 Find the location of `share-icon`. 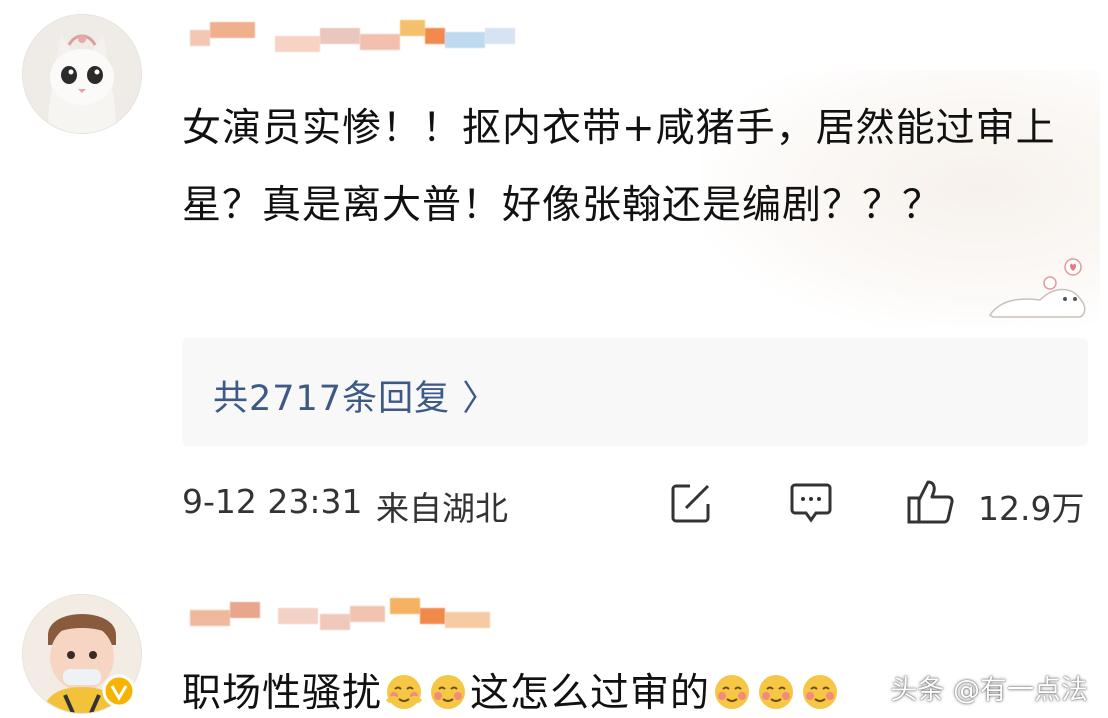

share-icon is located at coordinates (691, 505).